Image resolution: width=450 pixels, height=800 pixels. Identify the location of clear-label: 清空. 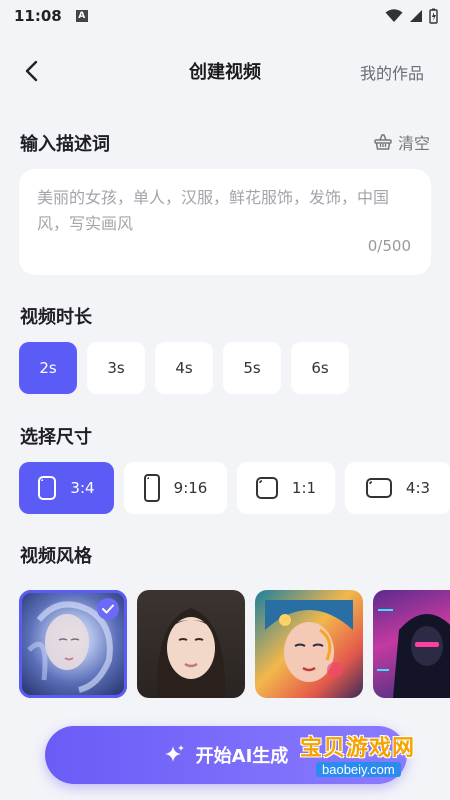
(413, 143).